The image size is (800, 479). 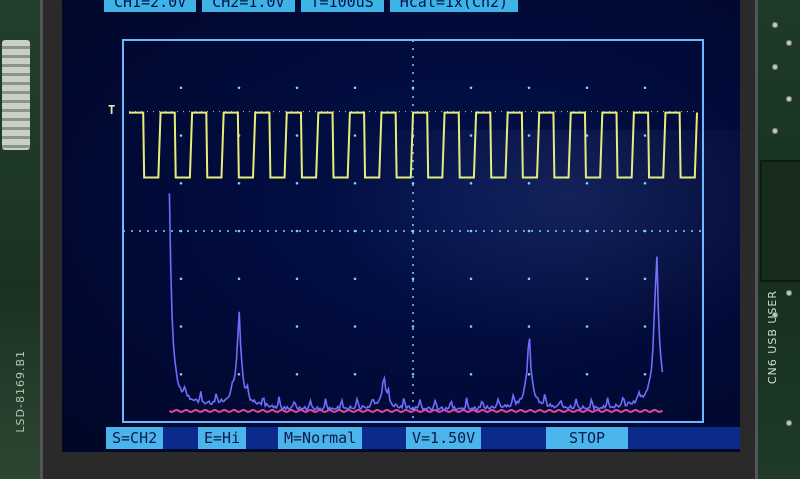 I want to click on usb-label: USB USER, so click(x=772, y=322).